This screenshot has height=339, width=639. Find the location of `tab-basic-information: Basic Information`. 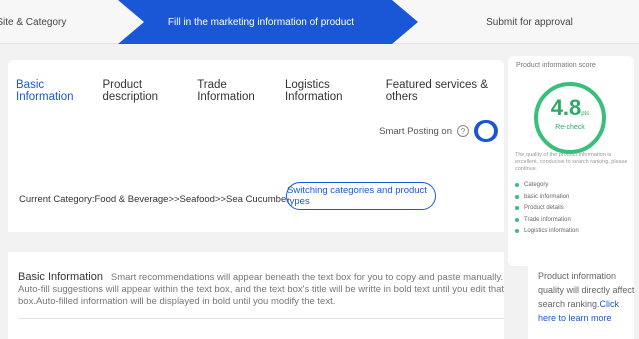

tab-basic-information: Basic Information is located at coordinates (54, 91).